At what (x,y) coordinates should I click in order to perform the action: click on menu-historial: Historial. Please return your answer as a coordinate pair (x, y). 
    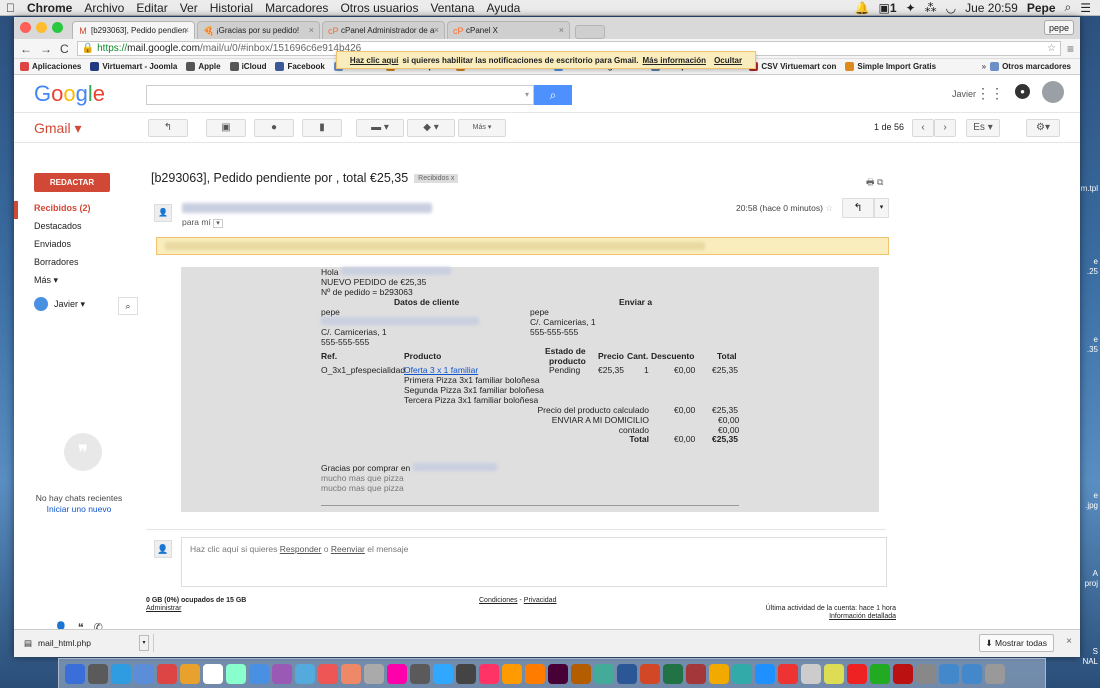
    Looking at the image, I should click on (231, 8).